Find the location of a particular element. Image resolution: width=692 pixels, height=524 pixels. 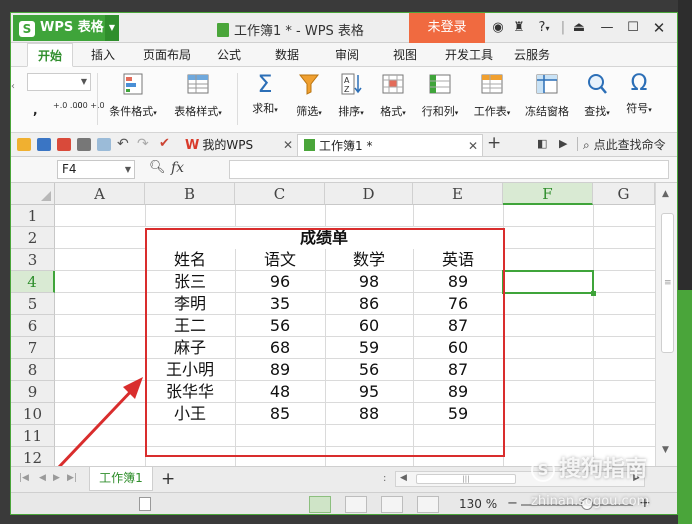

find-button: 查找▾ is located at coordinates (597, 95).